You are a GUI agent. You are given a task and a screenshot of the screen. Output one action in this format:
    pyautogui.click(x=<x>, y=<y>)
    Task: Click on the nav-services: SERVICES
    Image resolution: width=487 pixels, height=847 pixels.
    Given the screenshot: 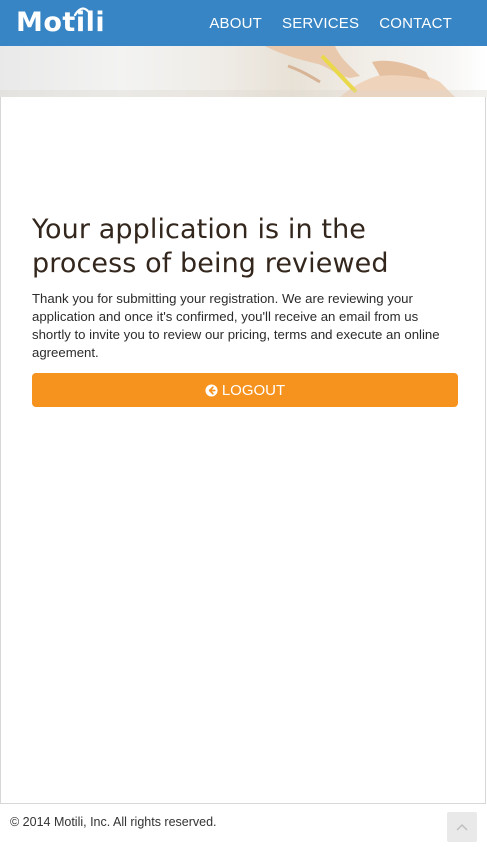 What is the action you would take?
    pyautogui.click(x=320, y=23)
    